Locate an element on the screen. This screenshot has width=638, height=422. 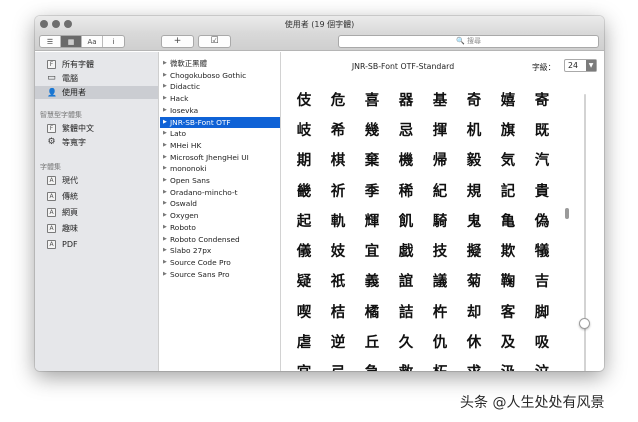
font-family-row: ▶ Didactic is located at coordinates (220, 86).